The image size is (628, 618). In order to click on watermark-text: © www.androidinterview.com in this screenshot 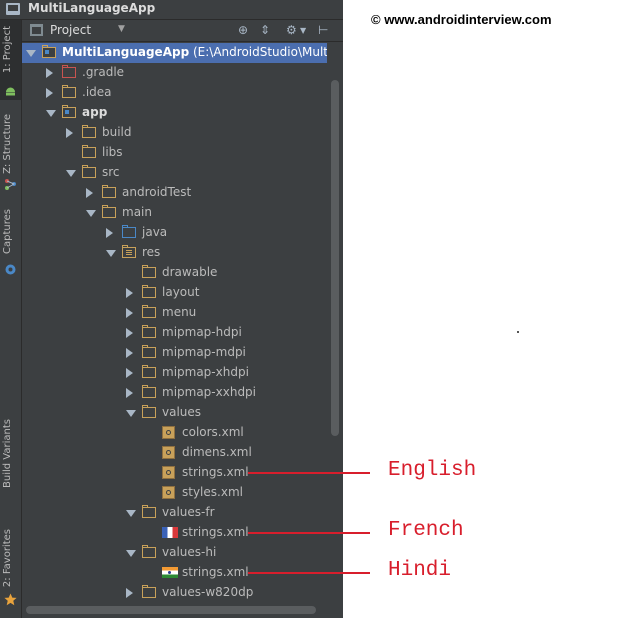, I will do `click(461, 19)`.